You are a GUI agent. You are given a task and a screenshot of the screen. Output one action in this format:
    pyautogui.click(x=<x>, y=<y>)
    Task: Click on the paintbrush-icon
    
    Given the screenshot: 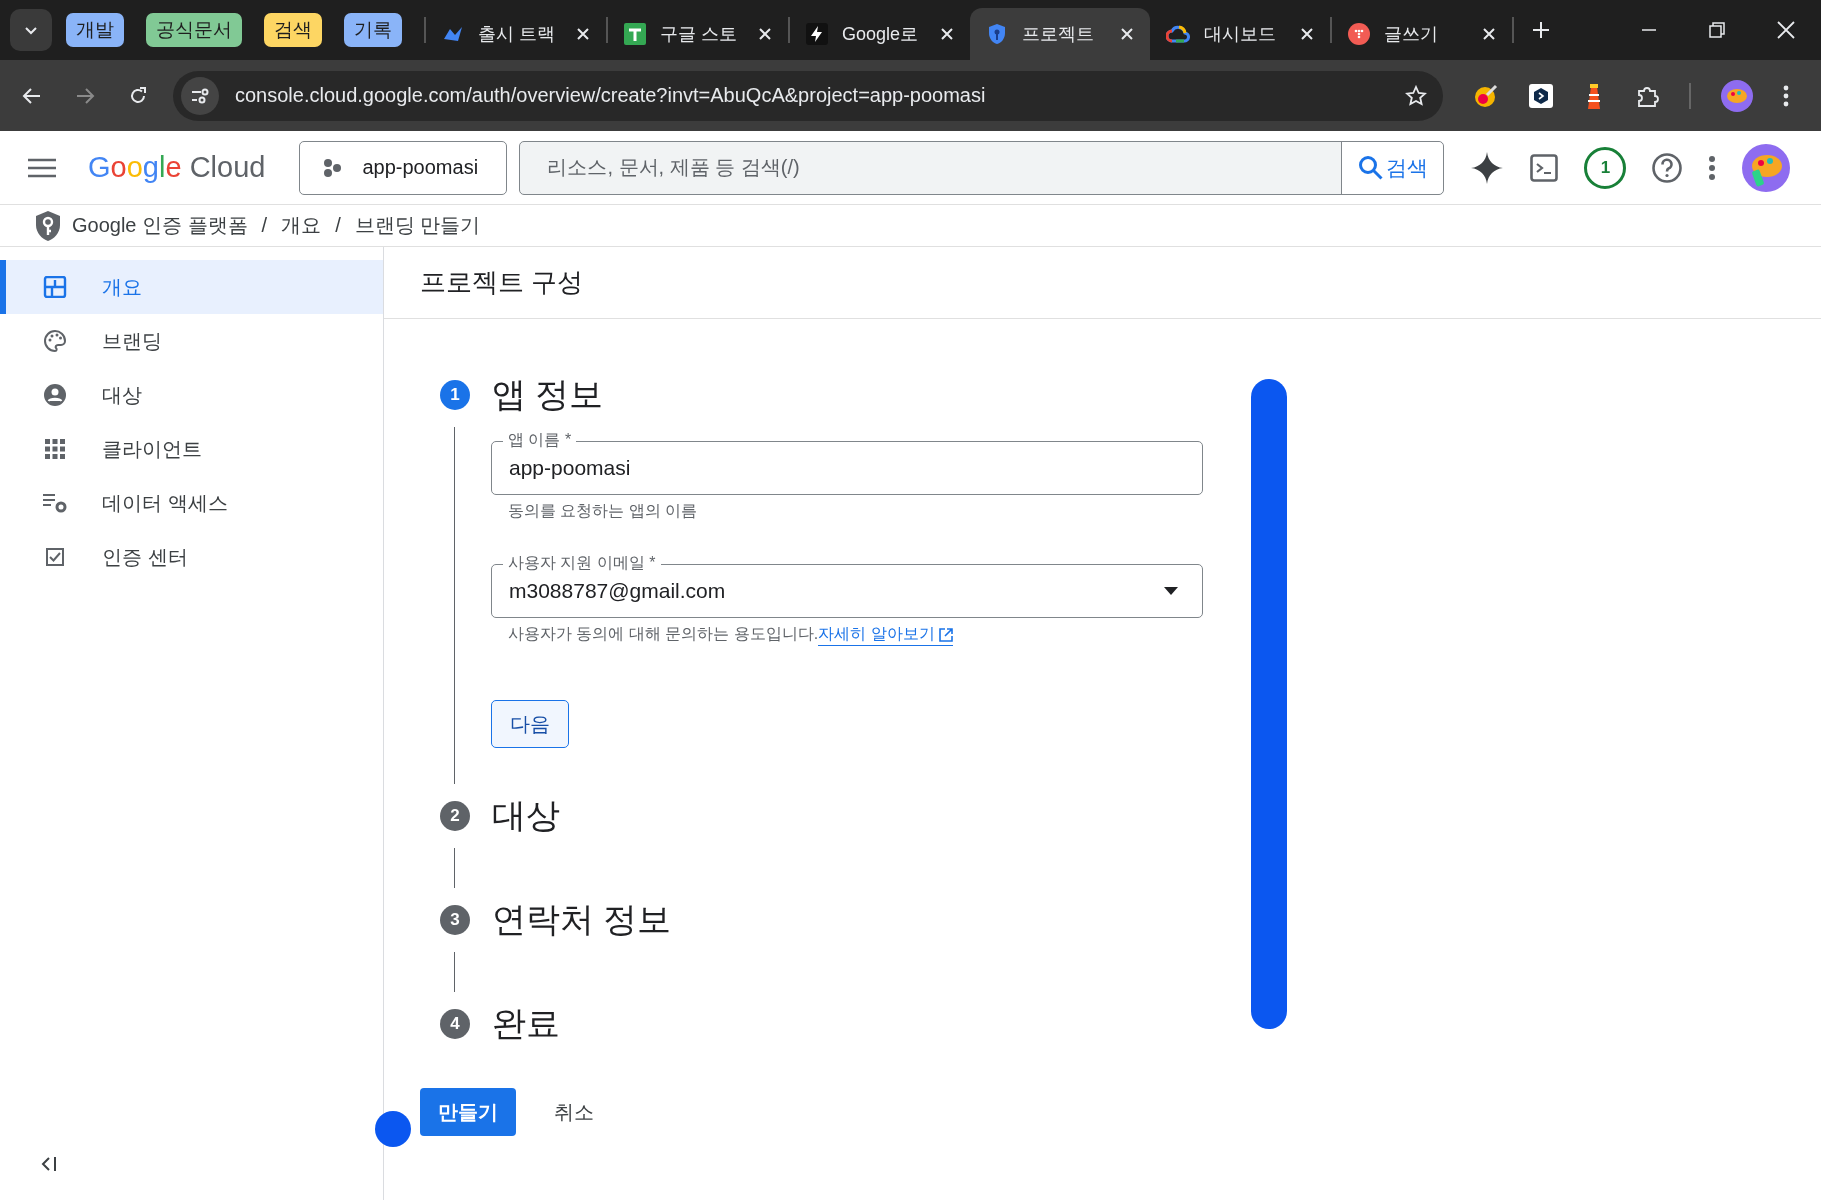 What is the action you would take?
    pyautogui.click(x=1486, y=95)
    